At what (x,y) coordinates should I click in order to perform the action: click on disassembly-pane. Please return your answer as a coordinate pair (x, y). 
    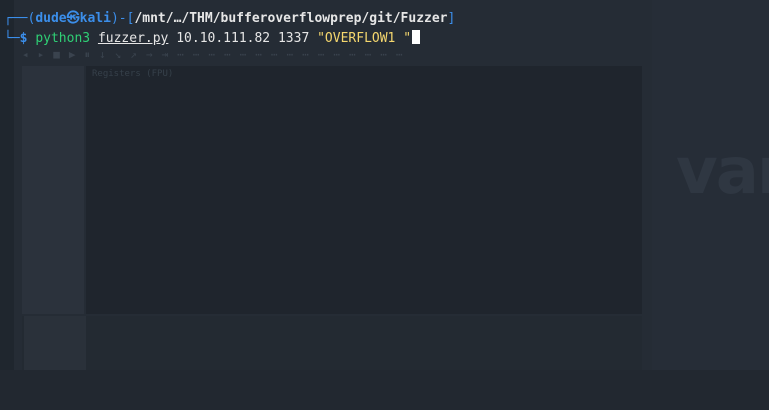
    Looking at the image, I should click on (53, 190).